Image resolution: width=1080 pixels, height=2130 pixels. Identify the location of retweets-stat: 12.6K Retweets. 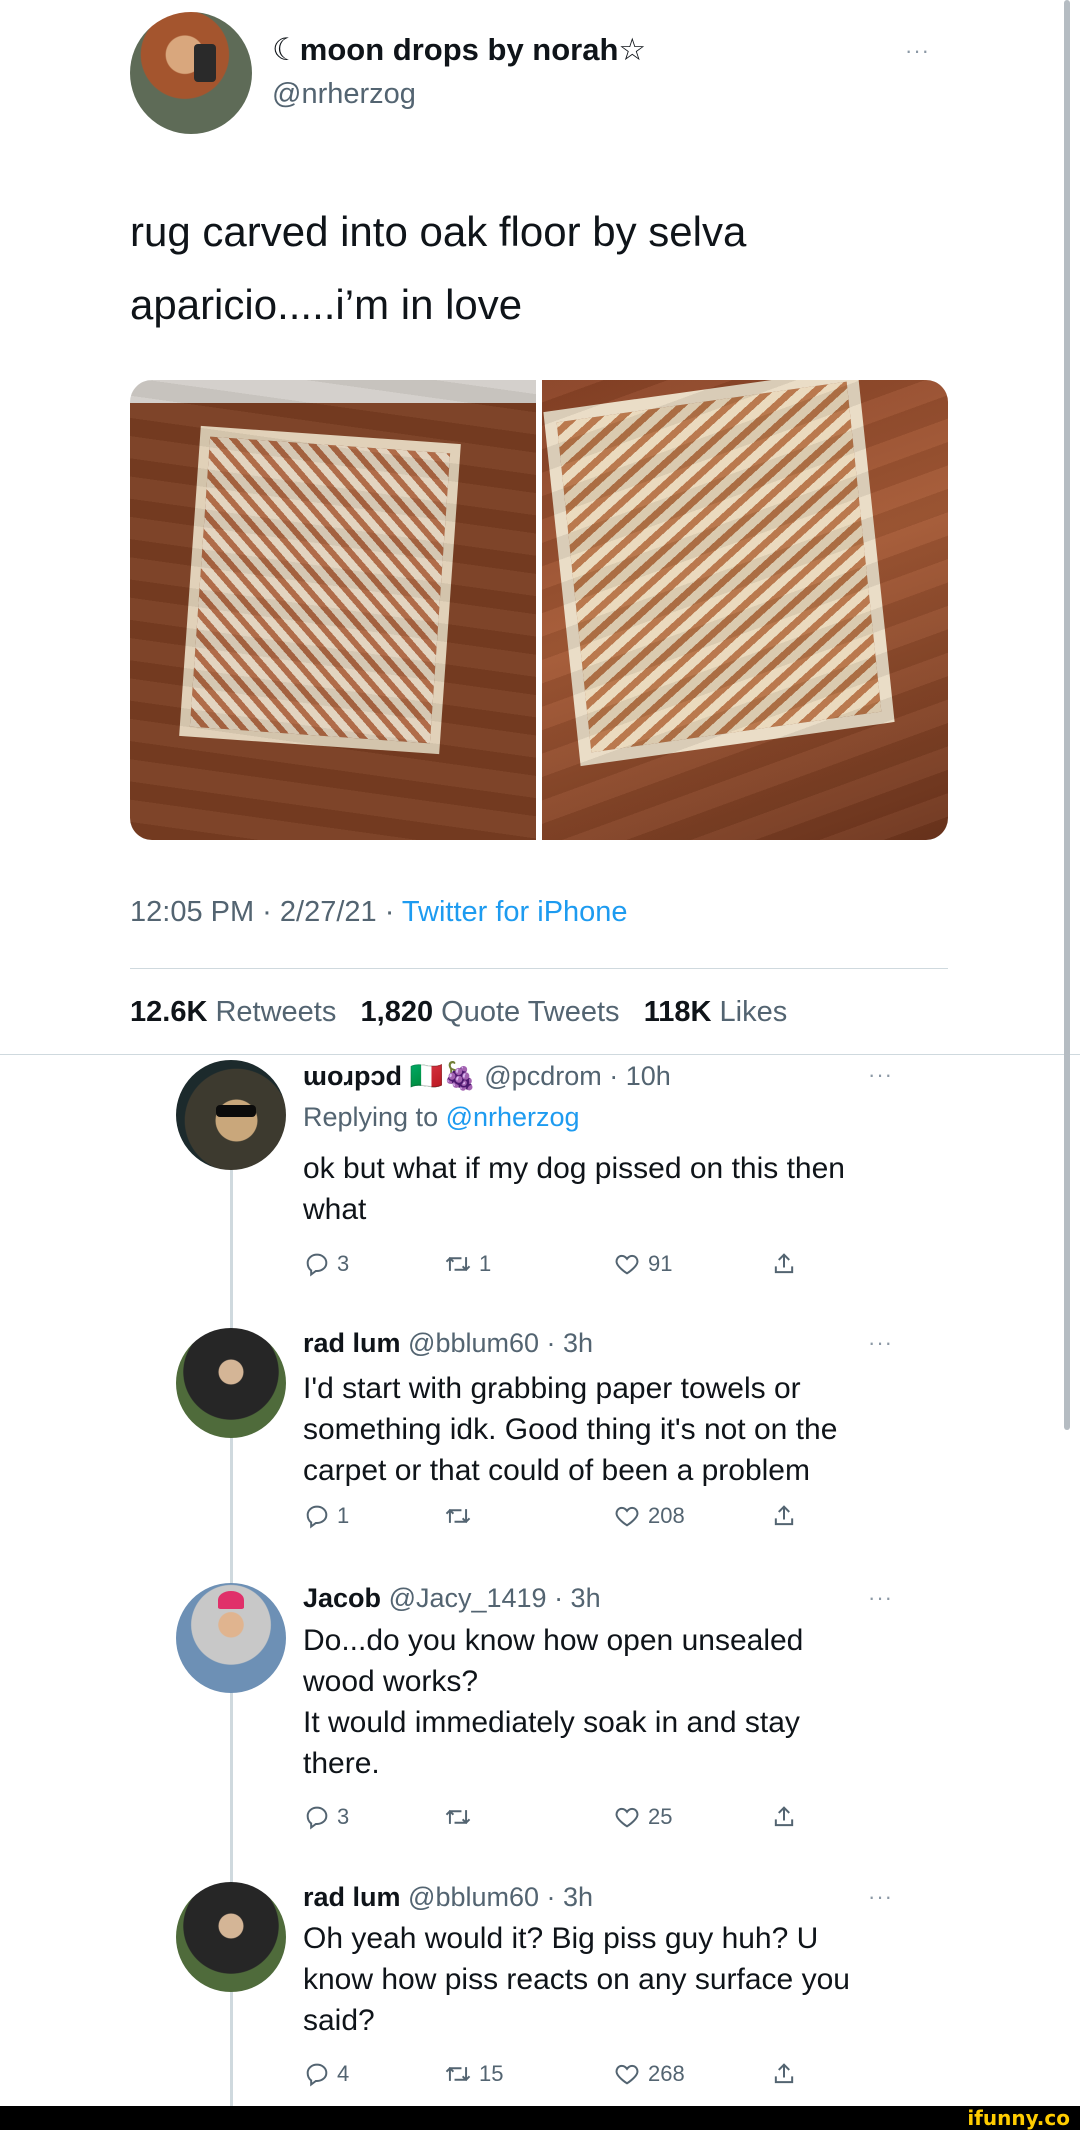
(233, 1012).